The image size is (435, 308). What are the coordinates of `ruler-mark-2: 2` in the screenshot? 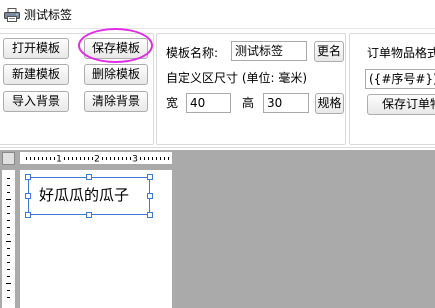 It's located at (97, 160).